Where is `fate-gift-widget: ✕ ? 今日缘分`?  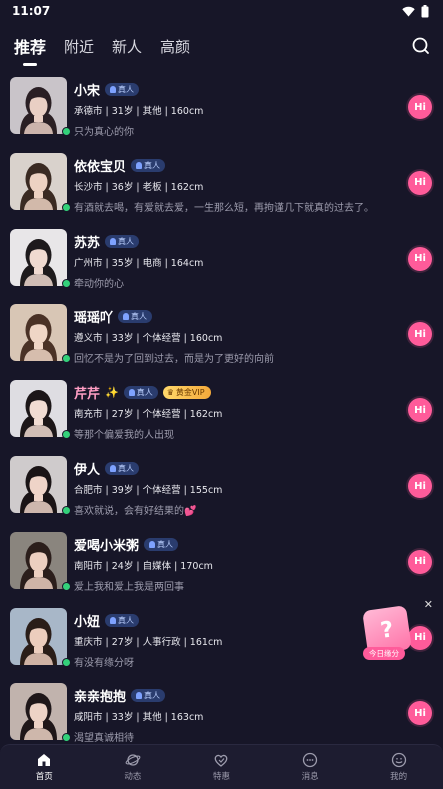
fate-gift-widget: ✕ ? 今日缘分 is located at coordinates (399, 630).